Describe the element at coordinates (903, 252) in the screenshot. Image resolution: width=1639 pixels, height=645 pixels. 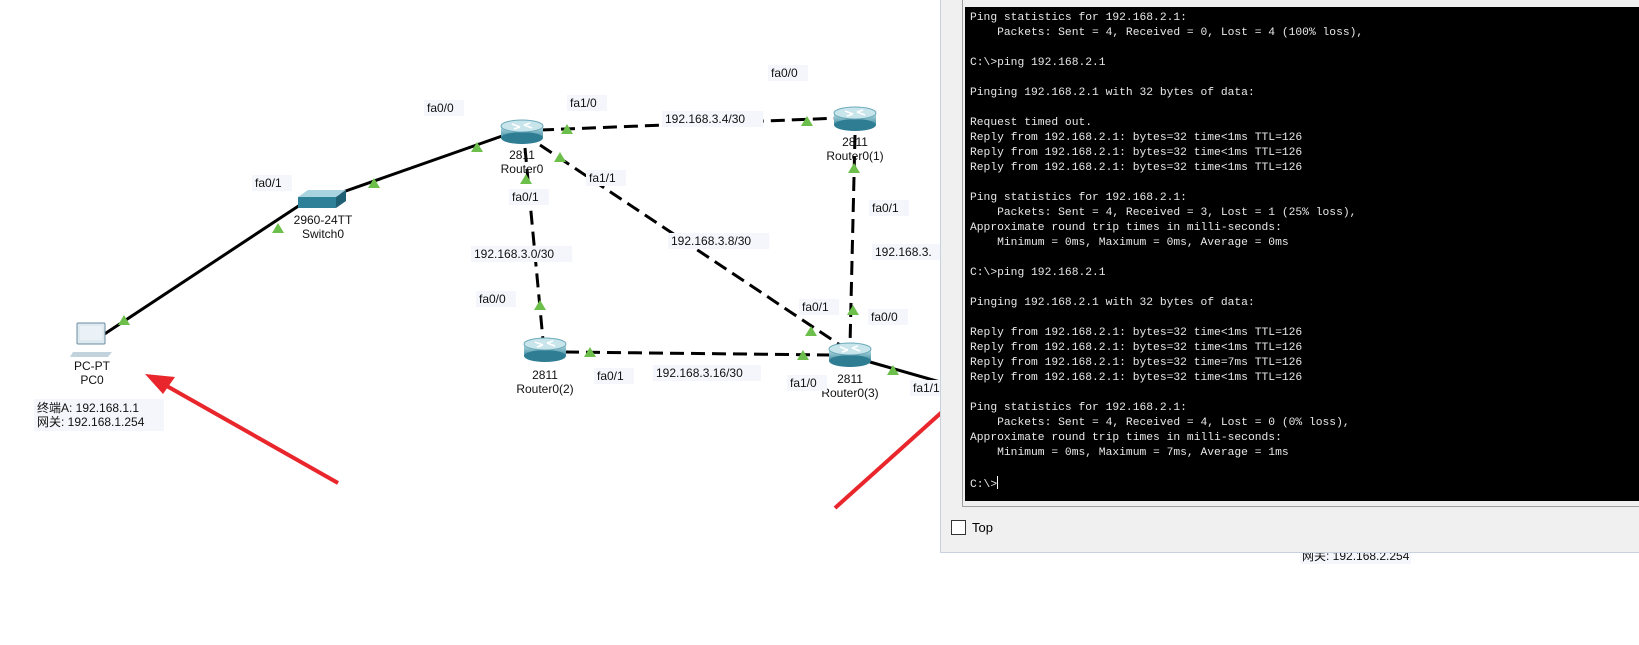
I see `network-label: 192.168.3.` at that location.